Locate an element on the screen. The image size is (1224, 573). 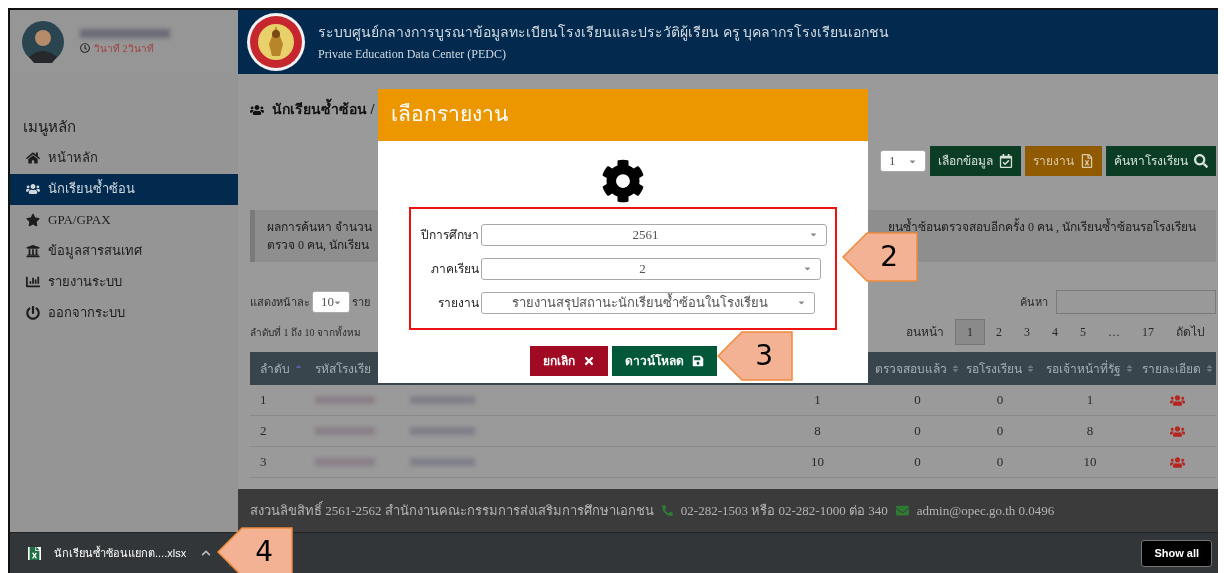
page-link: 1 is located at coordinates (970, 332).